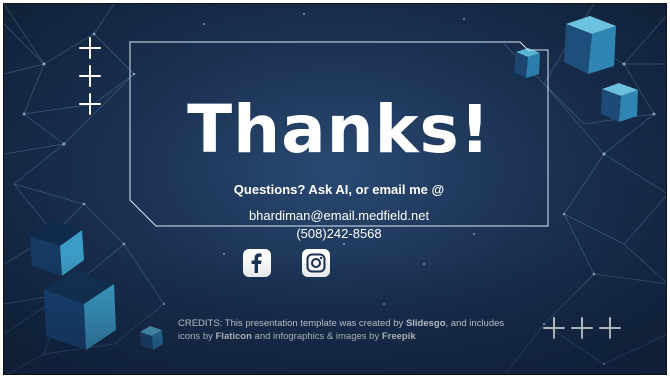  Describe the element at coordinates (339, 233) in the screenshot. I see `phone-number: (508)242-8568` at that location.